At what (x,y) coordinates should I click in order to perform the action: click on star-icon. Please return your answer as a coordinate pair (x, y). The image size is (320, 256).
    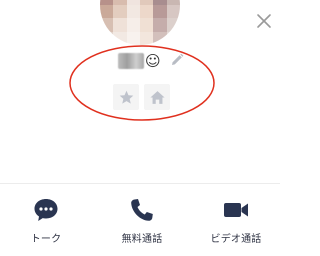
    Looking at the image, I should click on (126, 97).